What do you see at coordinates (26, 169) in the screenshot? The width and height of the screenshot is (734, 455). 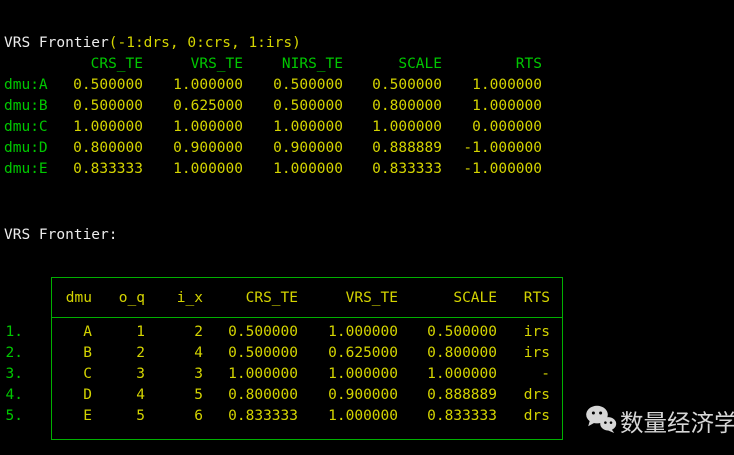 I see `row-label: dmu:E` at bounding box center [26, 169].